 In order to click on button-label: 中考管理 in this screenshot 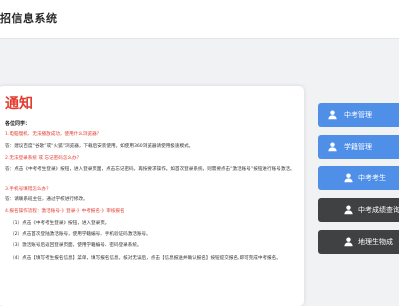, I will do `click(358, 115)`.